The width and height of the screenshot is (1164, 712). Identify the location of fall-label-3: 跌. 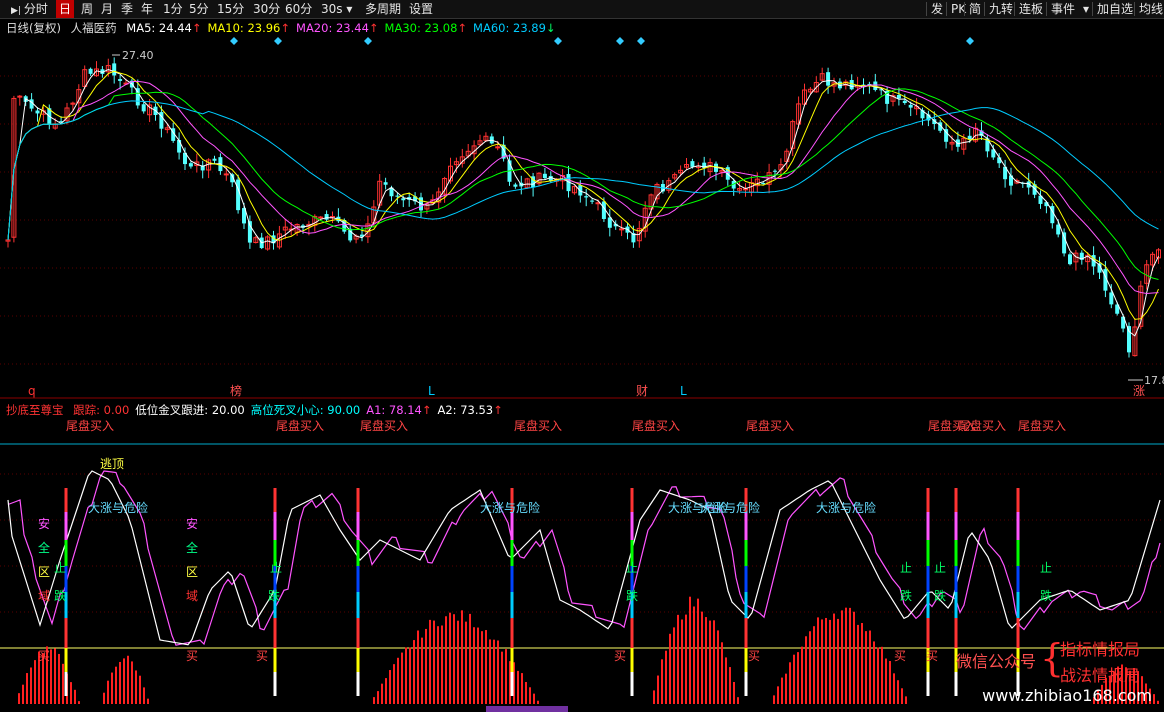
(906, 595).